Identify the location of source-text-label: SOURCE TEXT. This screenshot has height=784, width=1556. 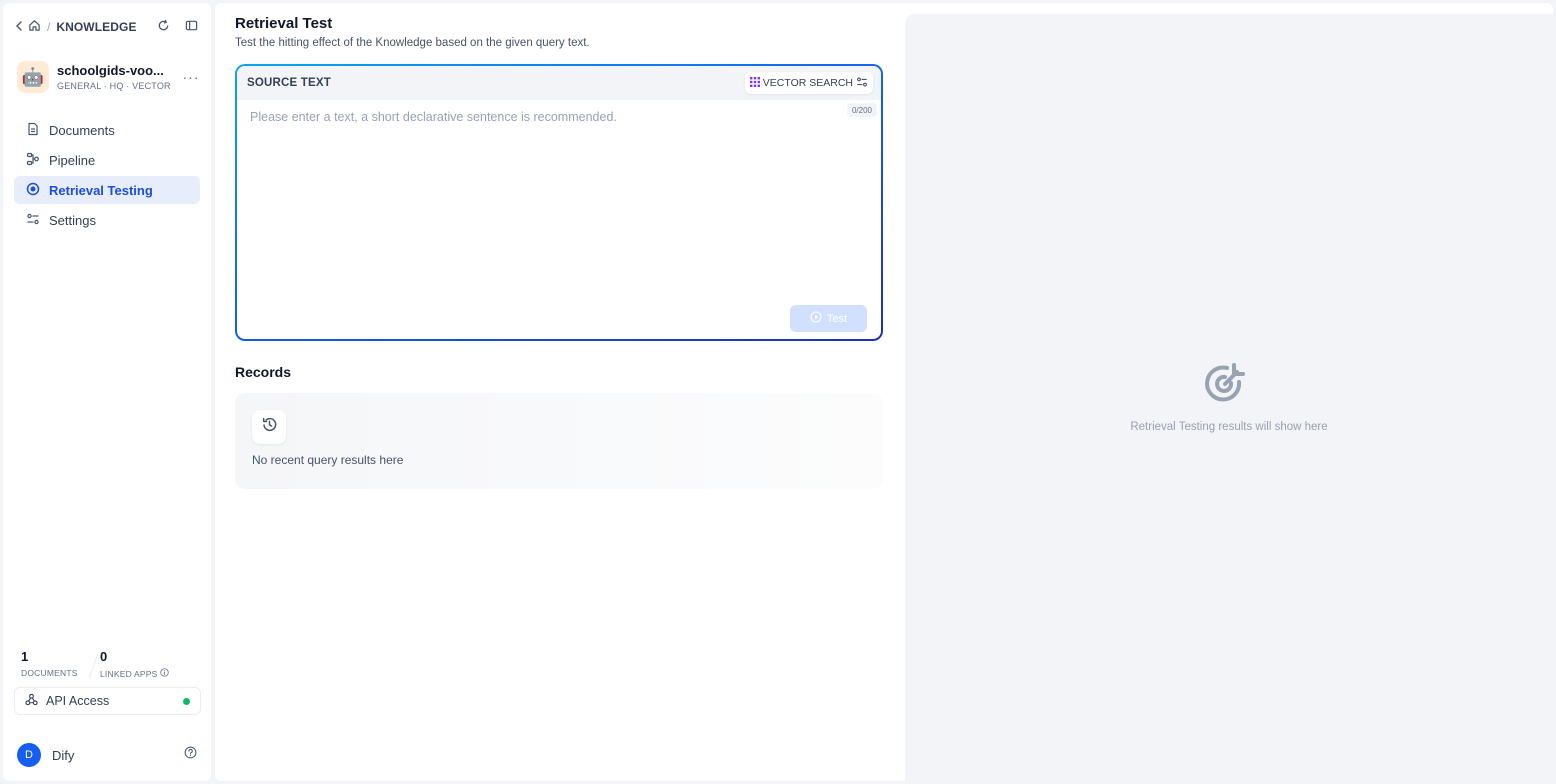
(289, 83).